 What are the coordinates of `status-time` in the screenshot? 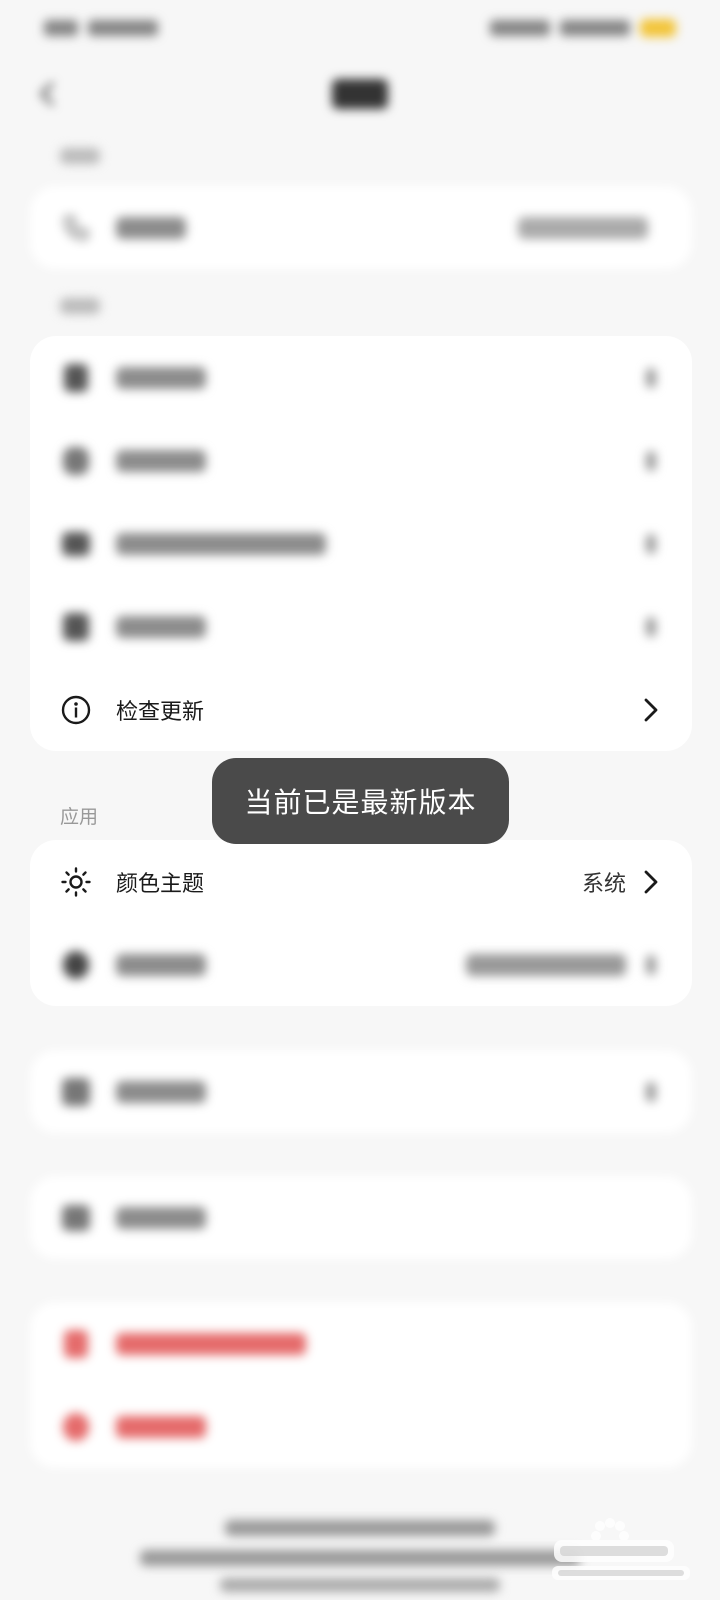 It's located at (61, 28).